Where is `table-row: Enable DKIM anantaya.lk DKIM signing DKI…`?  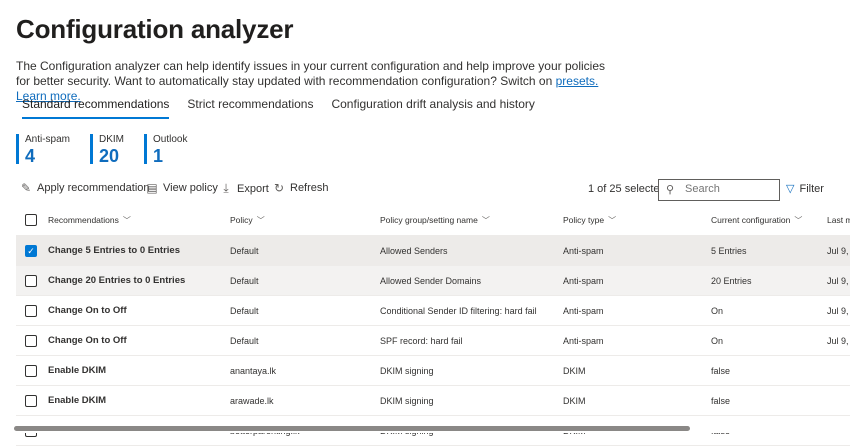
table-row: Enable DKIM anantaya.lk DKIM signing DKI… is located at coordinates (433, 371).